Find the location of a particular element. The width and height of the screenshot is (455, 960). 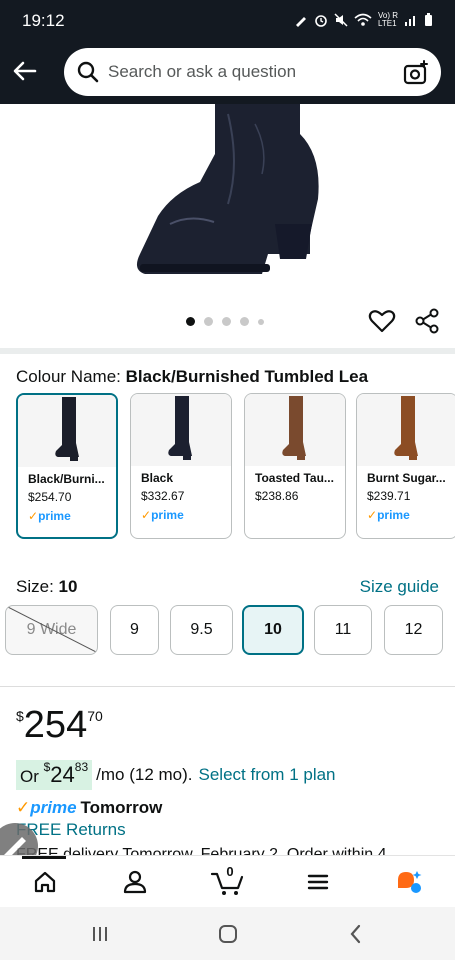

boot-image is located at coordinates (227, 189).